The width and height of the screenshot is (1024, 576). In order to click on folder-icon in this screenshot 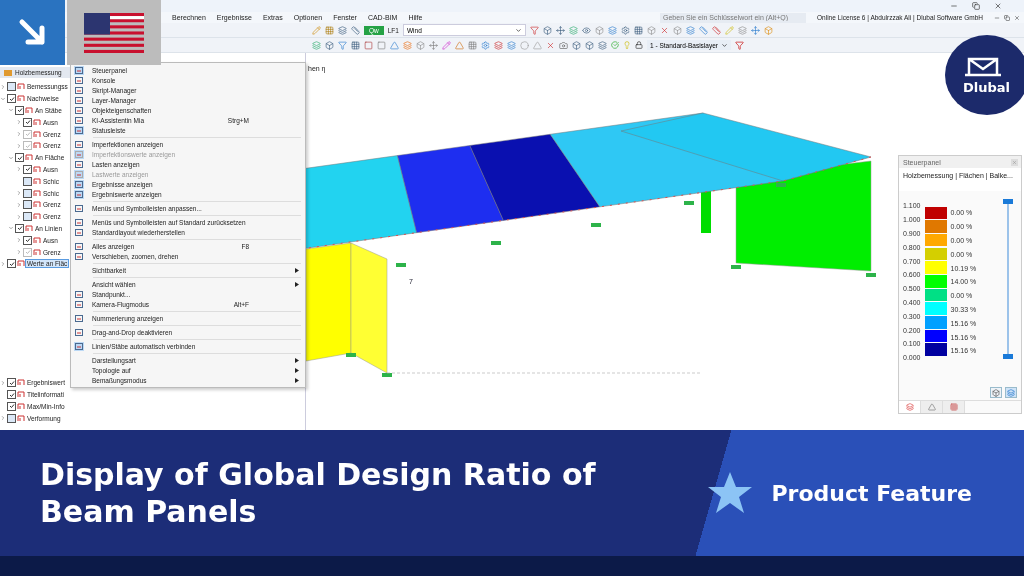, I will do `click(8, 72)`.